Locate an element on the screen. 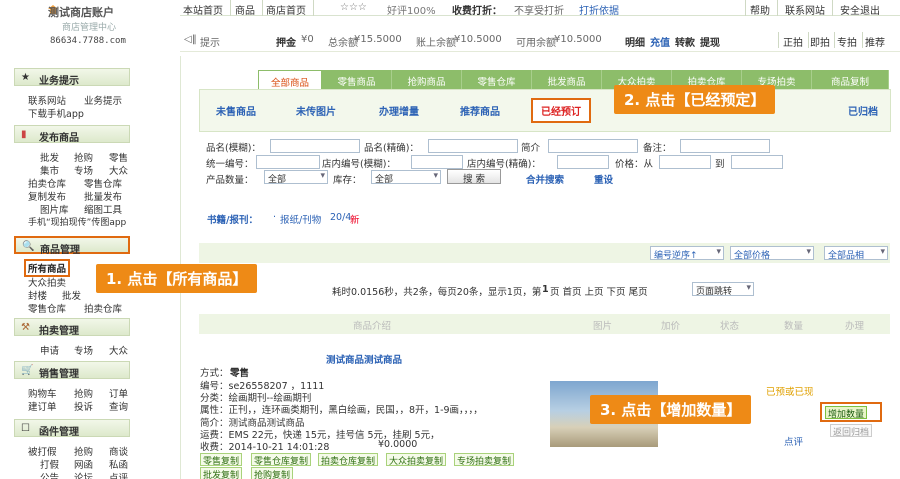 This screenshot has width=900, height=479. copy-wholesale-button: 批发复制 is located at coordinates (221, 473).